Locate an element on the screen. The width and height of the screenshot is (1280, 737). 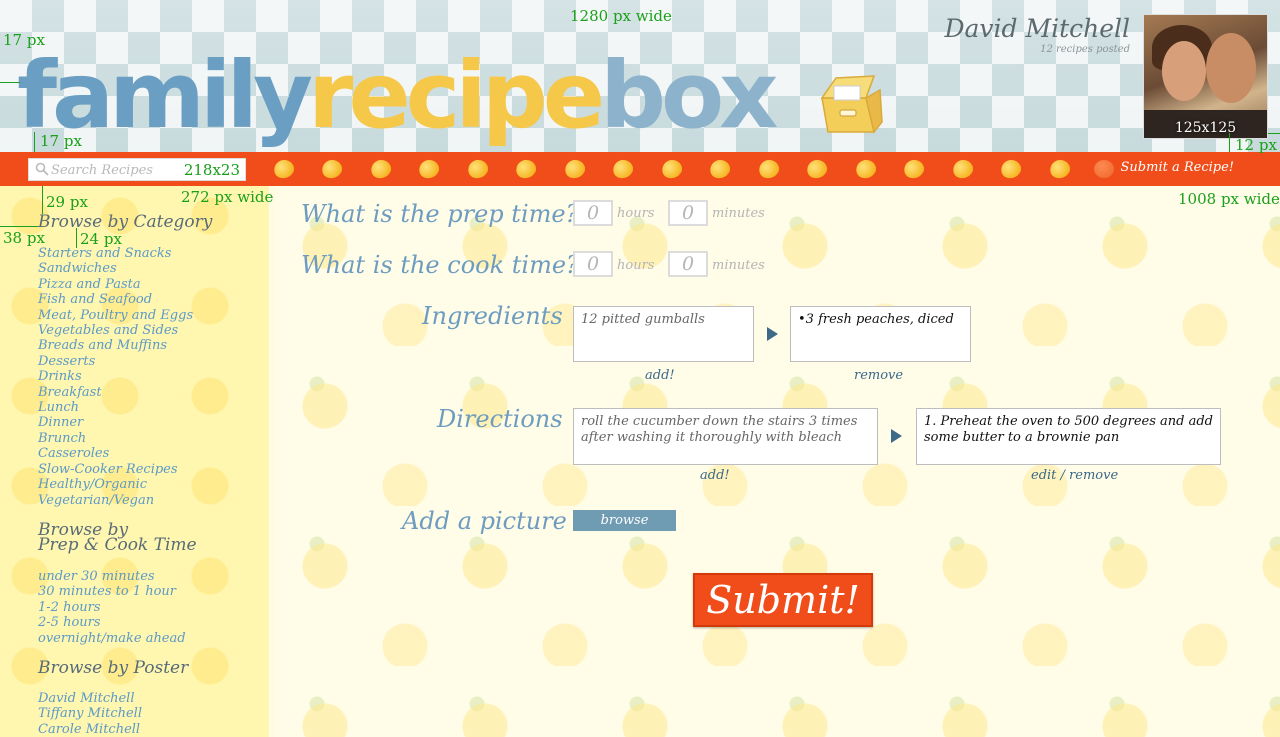
prep-hours-unit: hours is located at coordinates (636, 213).